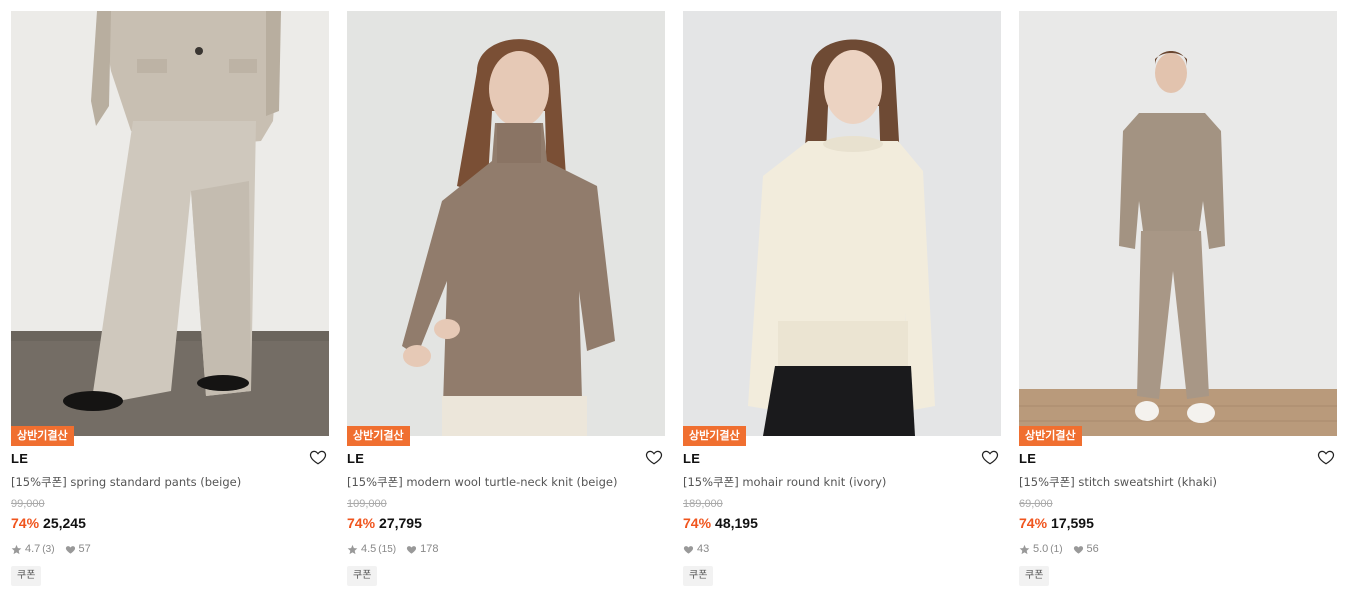  Describe the element at coordinates (48, 549) in the screenshot. I see `review-count: (3)` at that location.